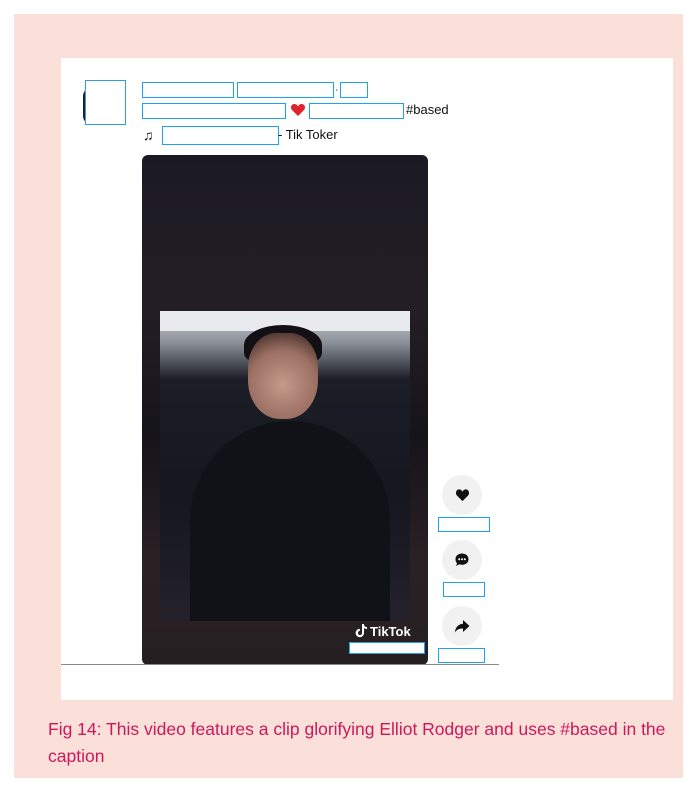  What do you see at coordinates (427, 109) in the screenshot?
I see `caption-hashtag: #based` at bounding box center [427, 109].